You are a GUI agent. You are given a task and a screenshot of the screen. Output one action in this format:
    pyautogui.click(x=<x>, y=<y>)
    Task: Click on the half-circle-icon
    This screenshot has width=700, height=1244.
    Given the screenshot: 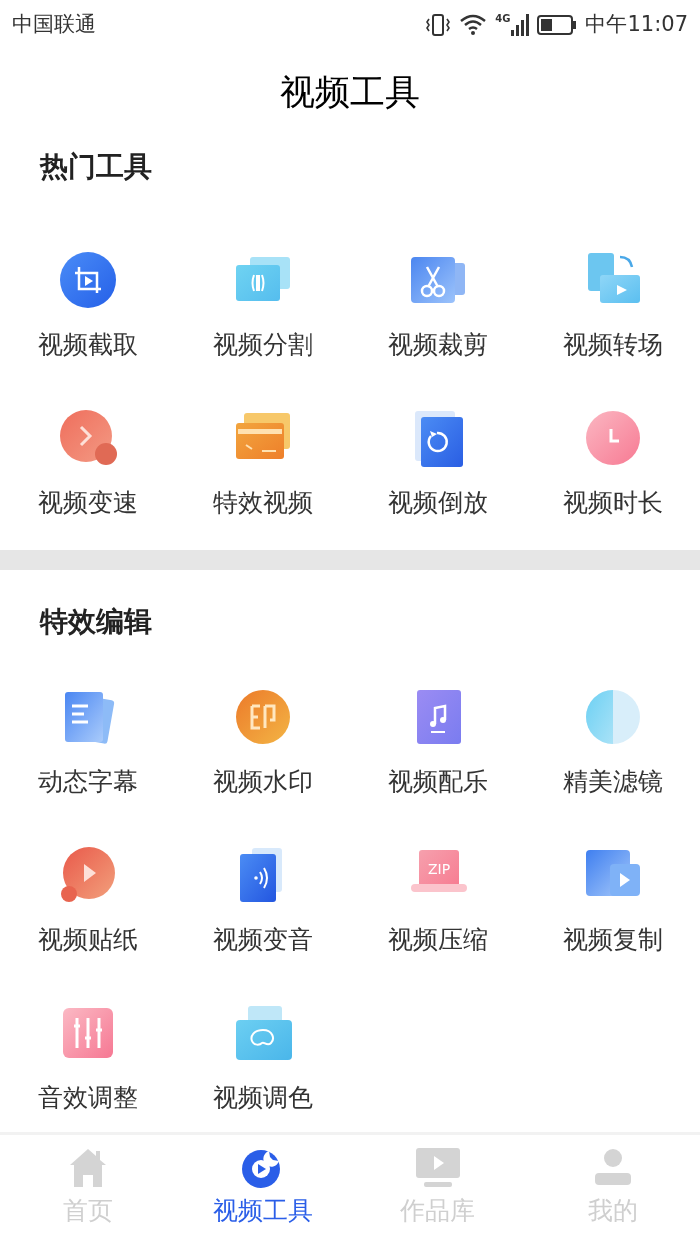 What is the action you would take?
    pyautogui.click(x=612, y=717)
    